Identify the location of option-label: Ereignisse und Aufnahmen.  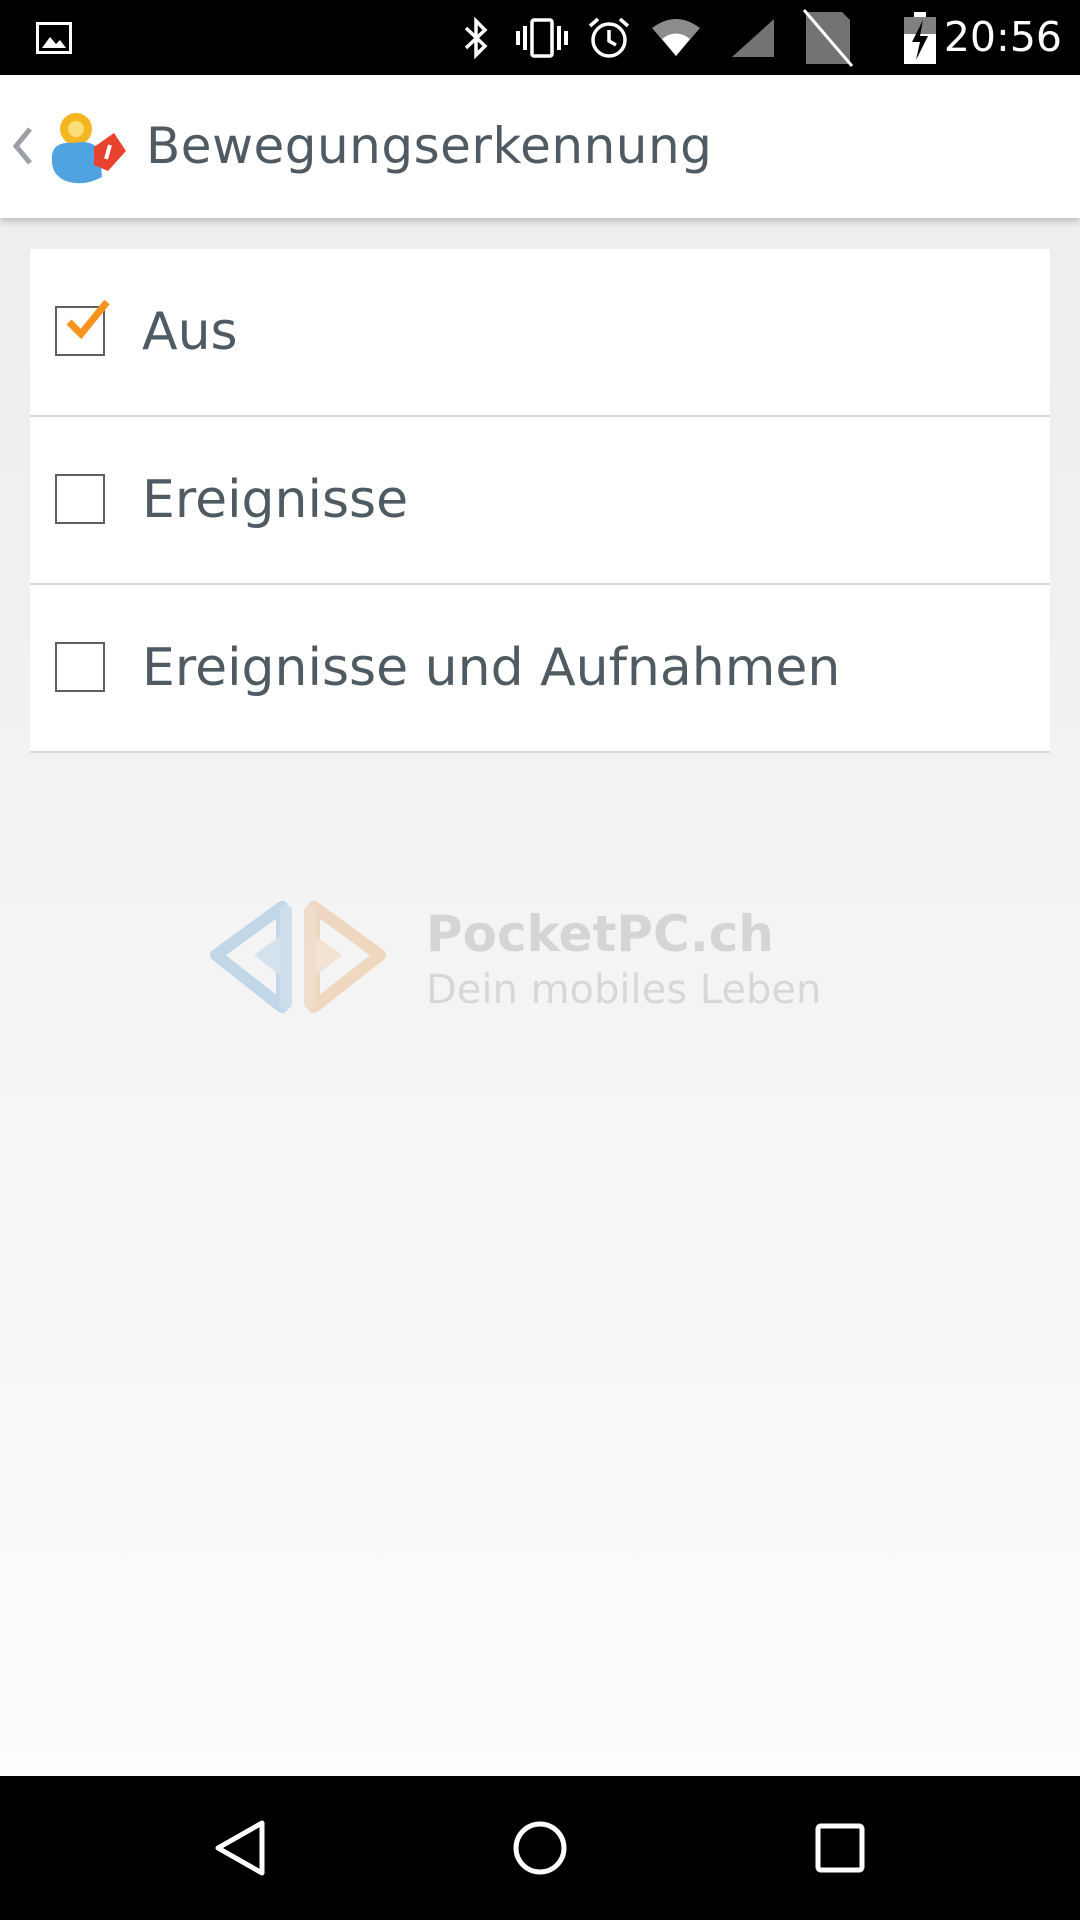
(491, 668).